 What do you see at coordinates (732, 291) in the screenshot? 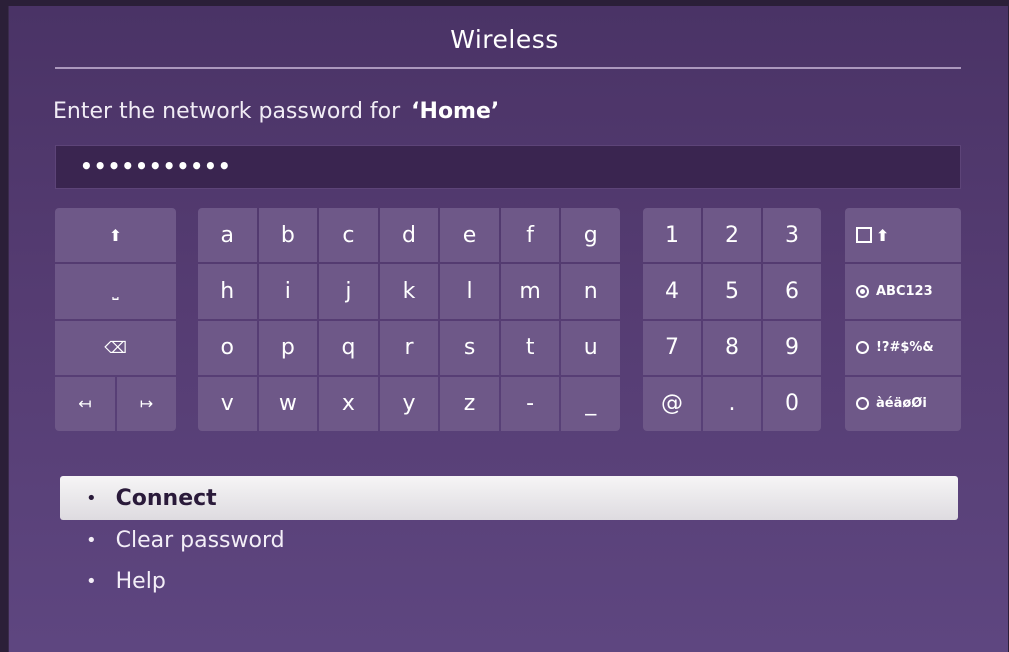
I see `key-5: 5` at bounding box center [732, 291].